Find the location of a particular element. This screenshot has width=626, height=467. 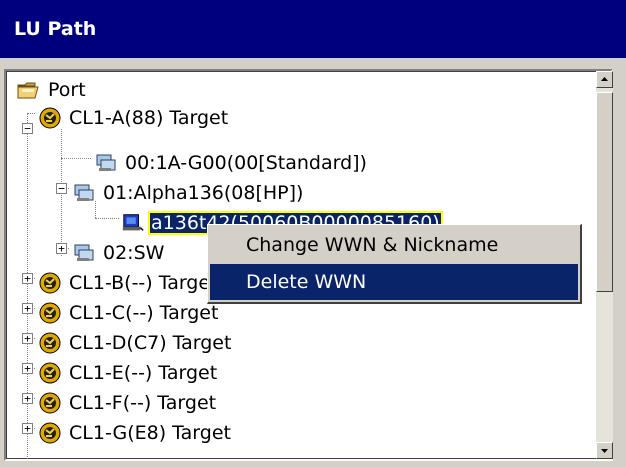

tree-node-host-group: 02:SW is located at coordinates (118, 253).